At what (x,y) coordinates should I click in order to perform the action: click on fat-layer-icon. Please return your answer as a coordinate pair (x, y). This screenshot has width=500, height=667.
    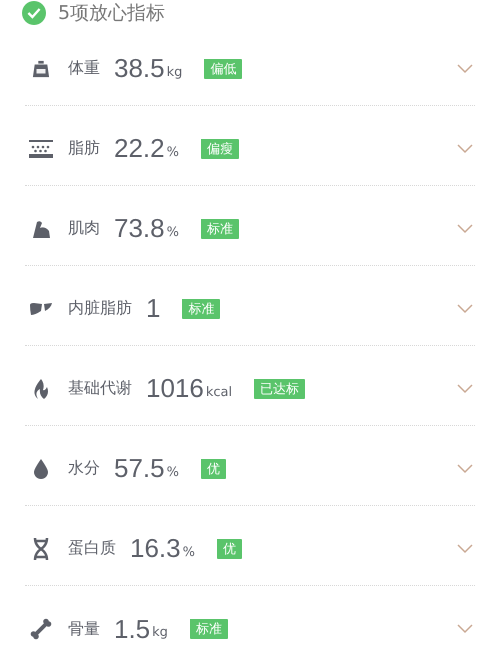
    Looking at the image, I should click on (41, 149).